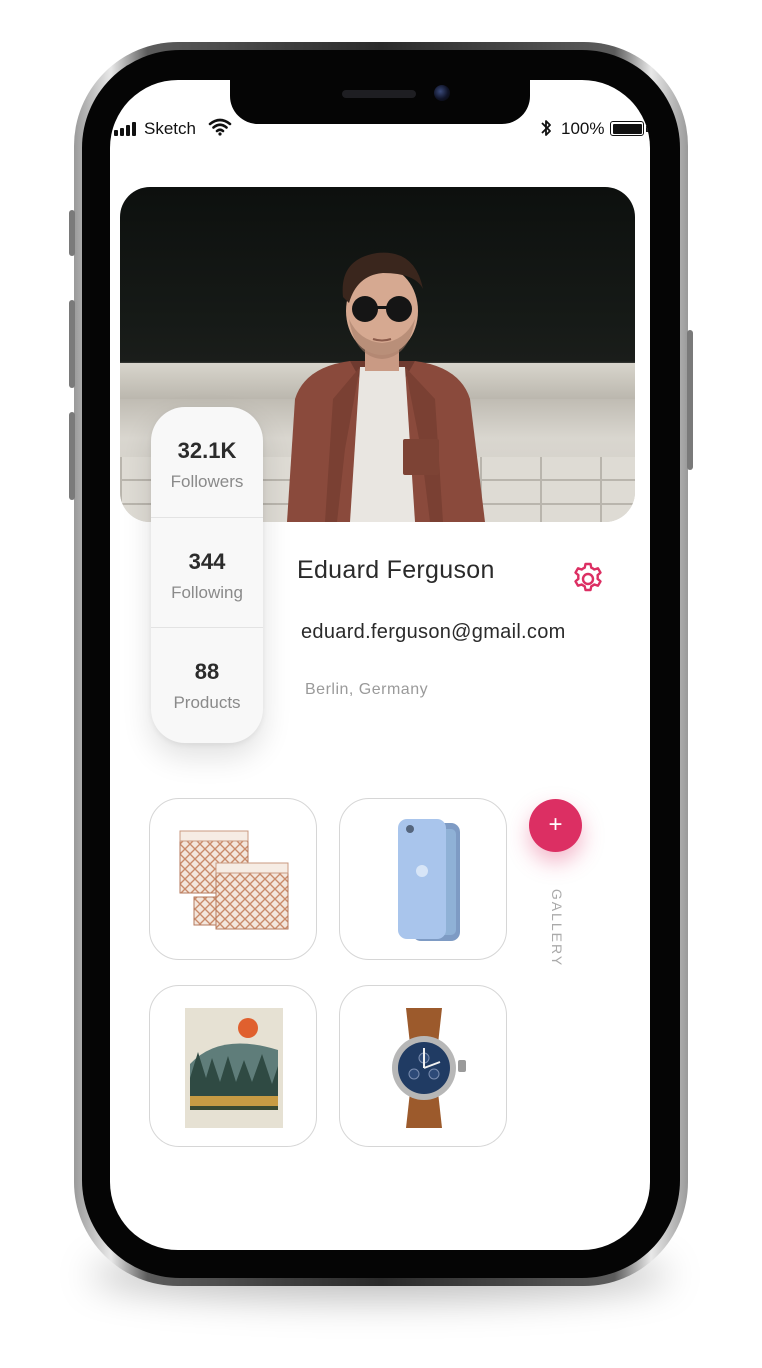  What do you see at coordinates (126, 129) in the screenshot?
I see `signal-icon` at bounding box center [126, 129].